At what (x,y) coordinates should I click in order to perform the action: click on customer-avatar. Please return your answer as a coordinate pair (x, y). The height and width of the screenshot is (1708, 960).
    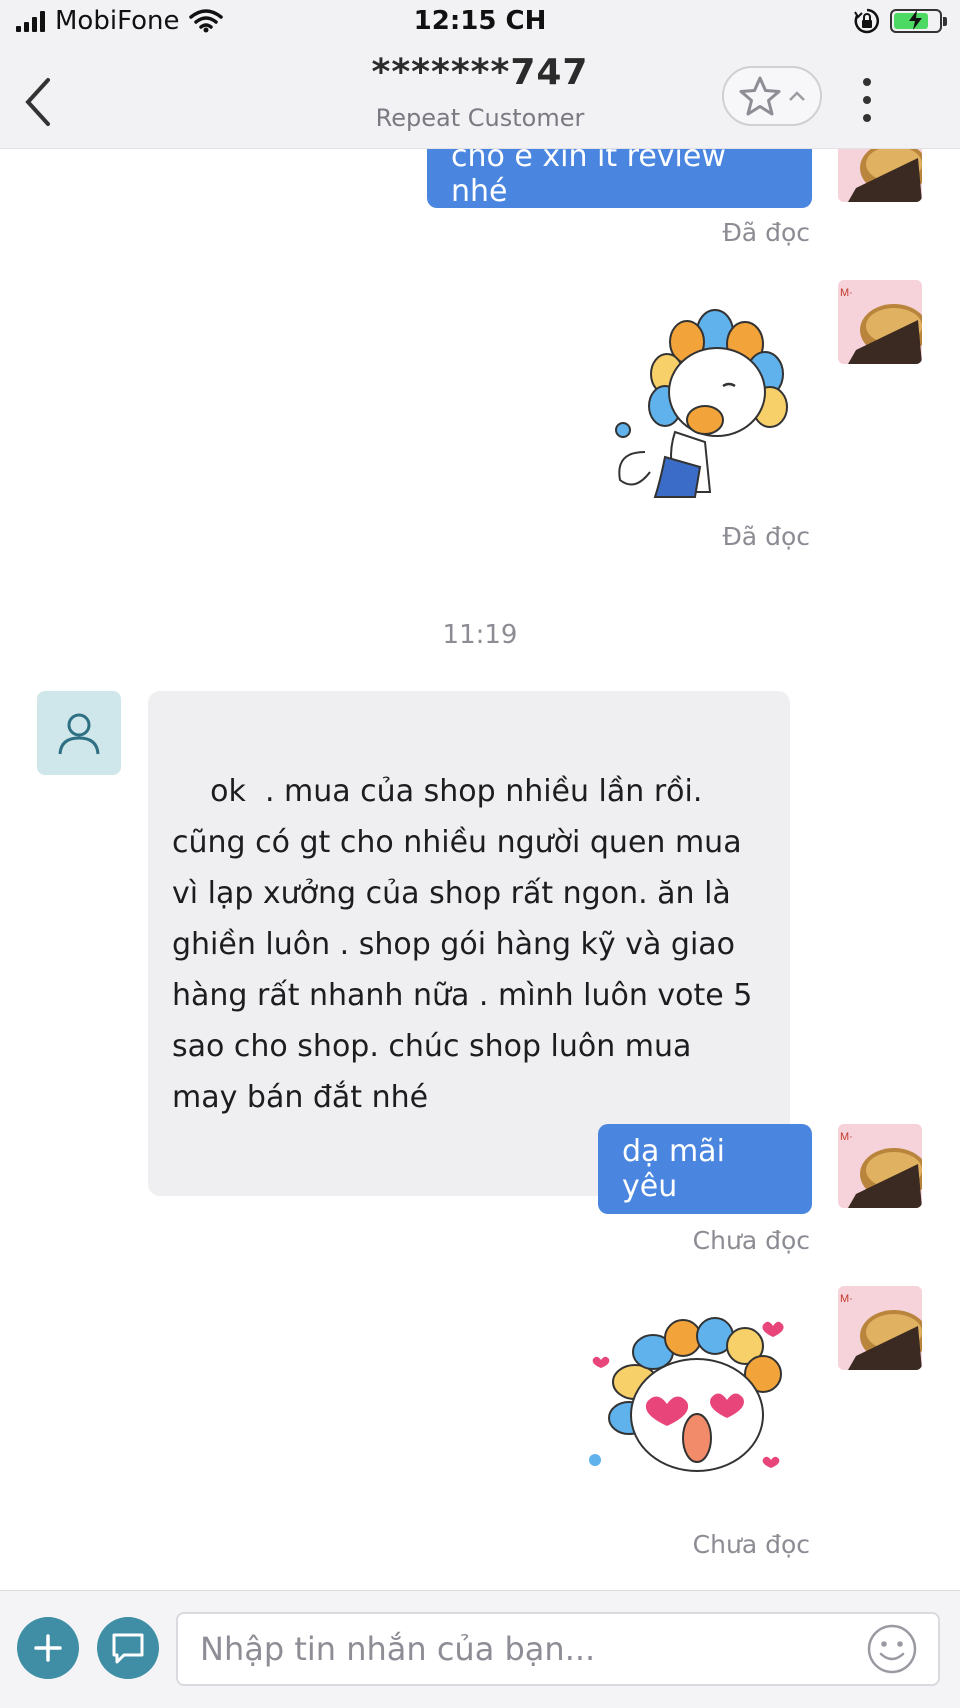
    Looking at the image, I should click on (79, 733).